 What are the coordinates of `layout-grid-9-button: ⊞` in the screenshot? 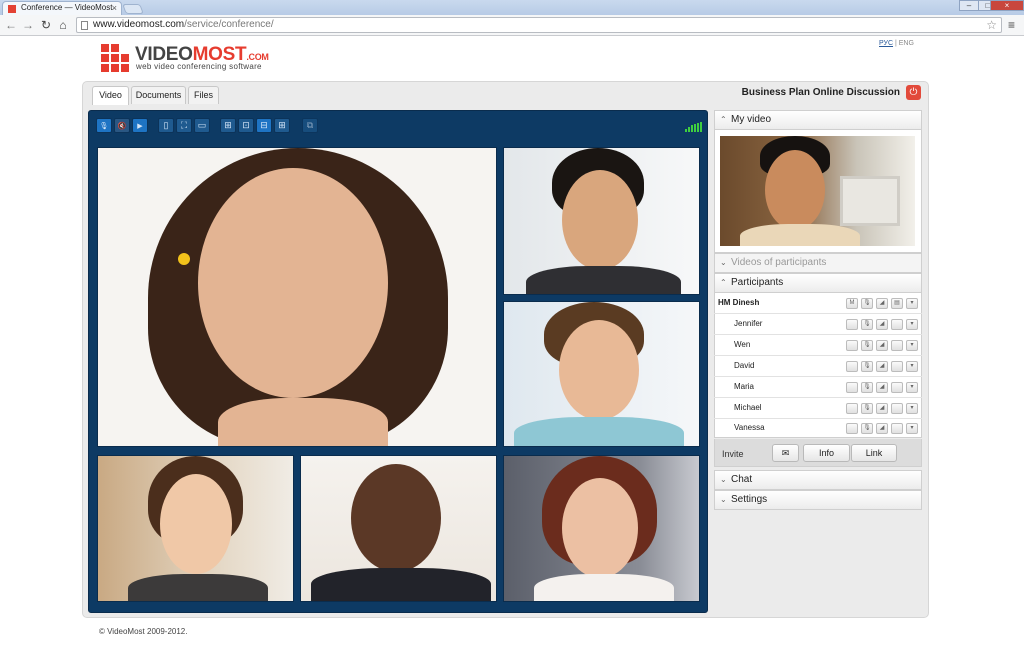 It's located at (282, 125).